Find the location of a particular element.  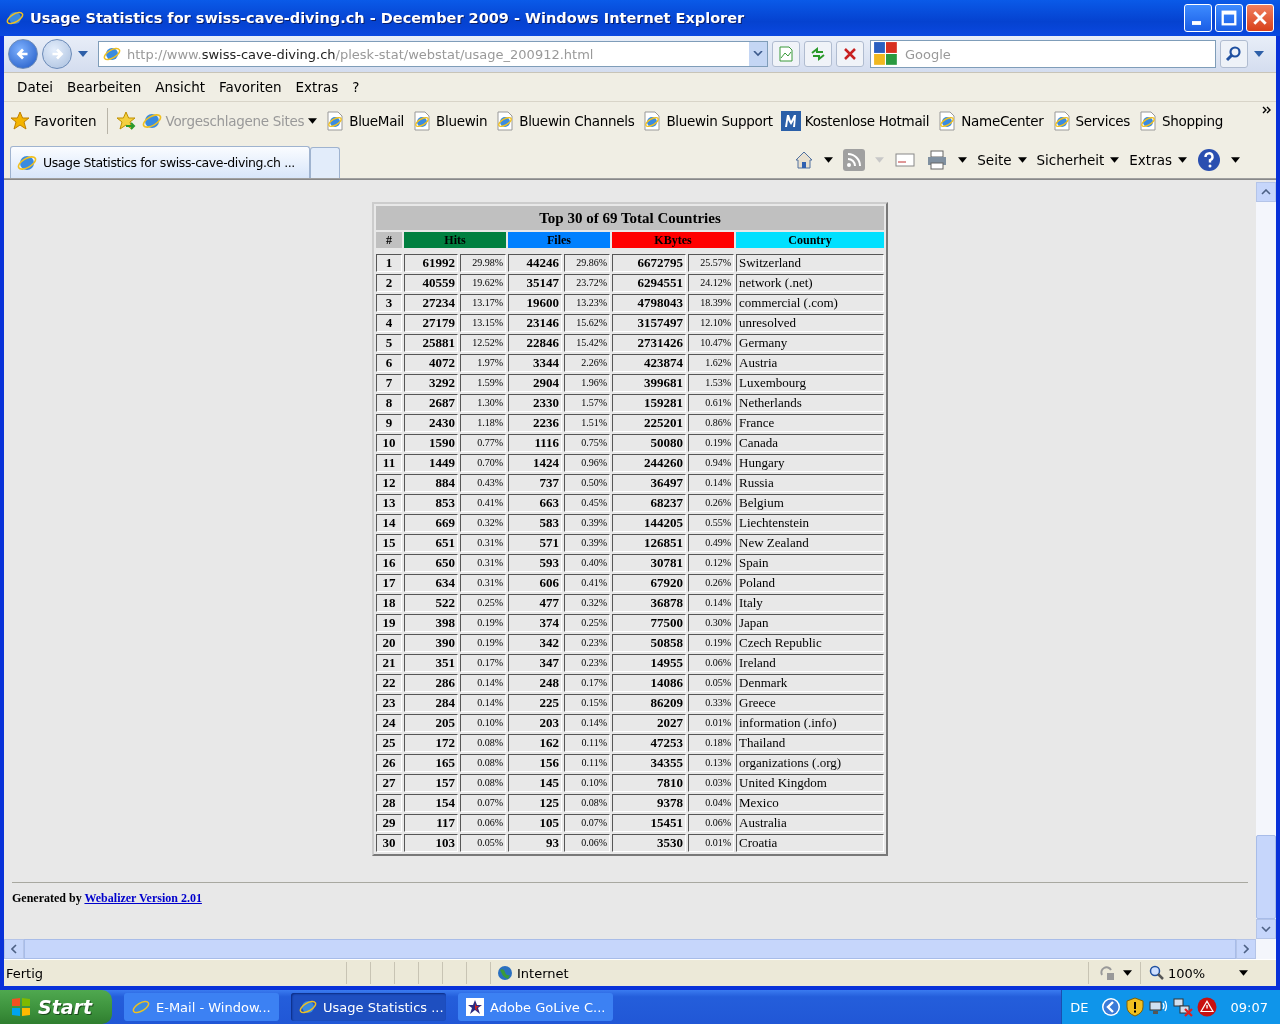

protected-mode-icon is located at coordinates (1107, 973).